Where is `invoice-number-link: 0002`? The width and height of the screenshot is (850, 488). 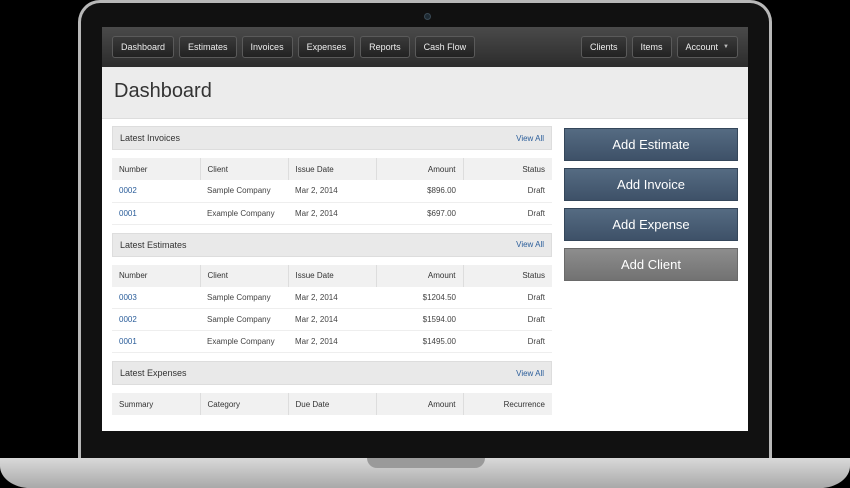 invoice-number-link: 0002 is located at coordinates (156, 191).